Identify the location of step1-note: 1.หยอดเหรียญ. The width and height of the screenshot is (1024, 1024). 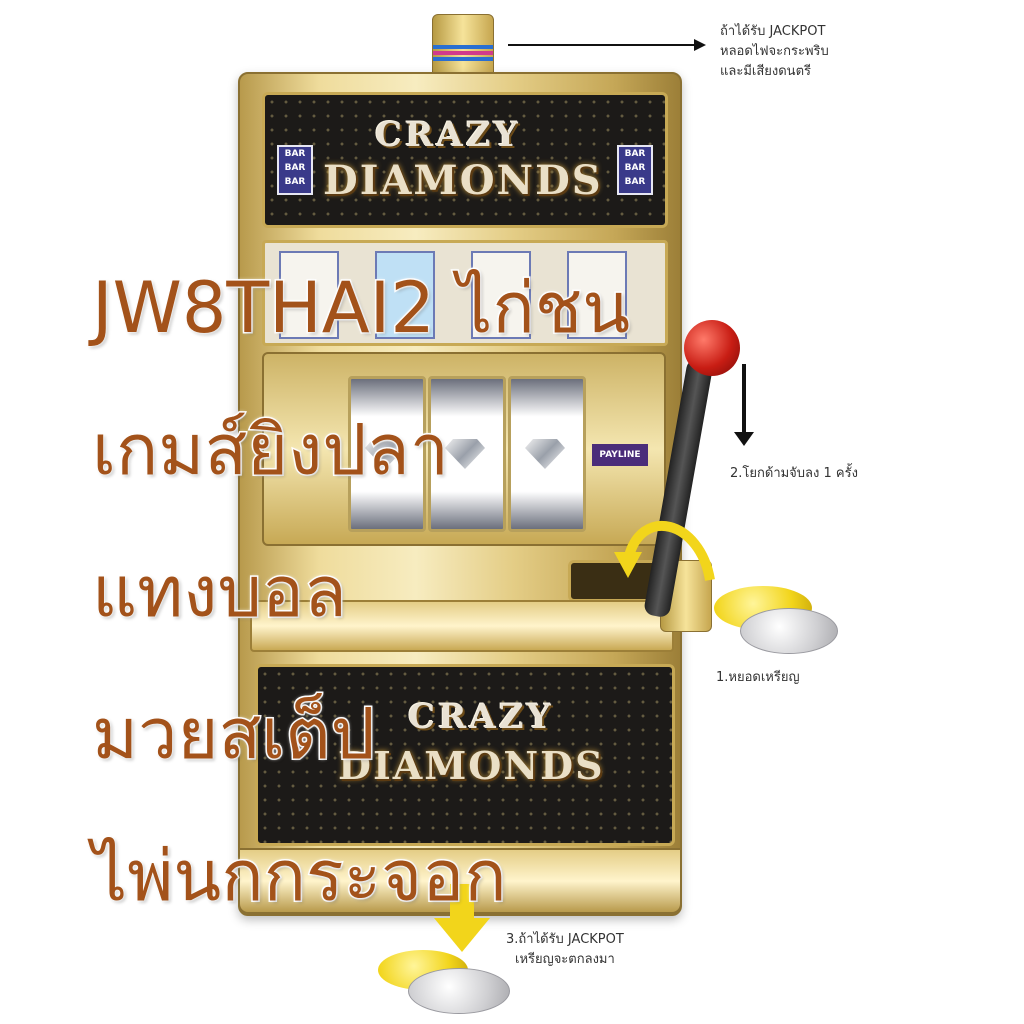
(758, 677).